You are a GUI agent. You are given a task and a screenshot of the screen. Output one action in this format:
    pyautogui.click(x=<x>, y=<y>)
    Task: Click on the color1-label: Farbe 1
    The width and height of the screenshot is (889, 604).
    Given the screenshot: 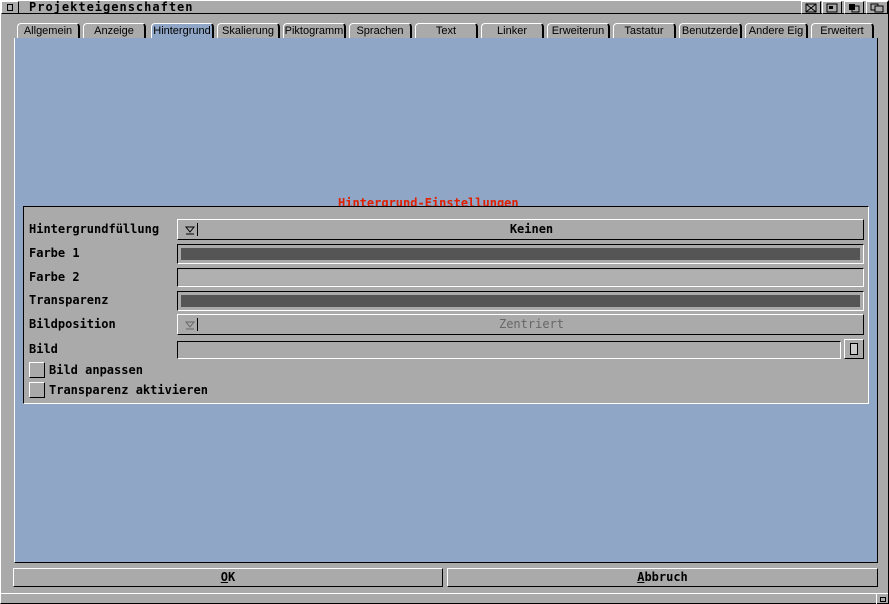 What is the action you would take?
    pyautogui.click(x=54, y=253)
    